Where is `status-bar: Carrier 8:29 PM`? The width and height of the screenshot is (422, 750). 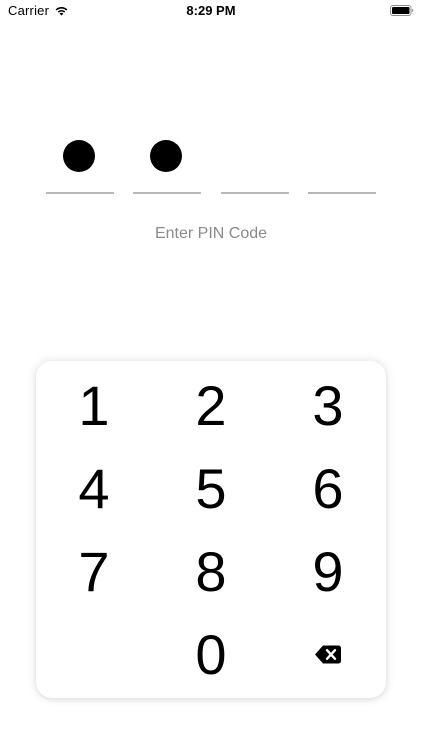 status-bar: Carrier 8:29 PM is located at coordinates (211, 11).